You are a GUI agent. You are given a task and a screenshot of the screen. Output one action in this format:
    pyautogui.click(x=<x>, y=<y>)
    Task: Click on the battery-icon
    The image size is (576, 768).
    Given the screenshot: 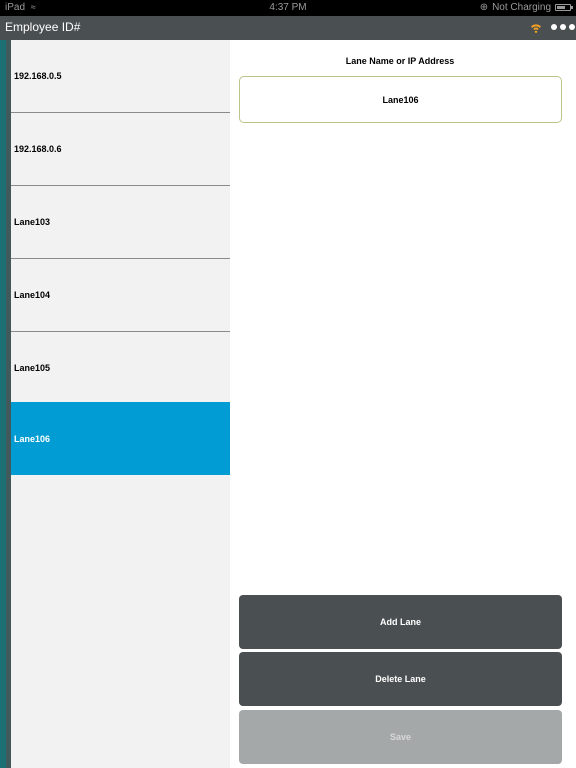 What is the action you would take?
    pyautogui.click(x=564, y=7)
    